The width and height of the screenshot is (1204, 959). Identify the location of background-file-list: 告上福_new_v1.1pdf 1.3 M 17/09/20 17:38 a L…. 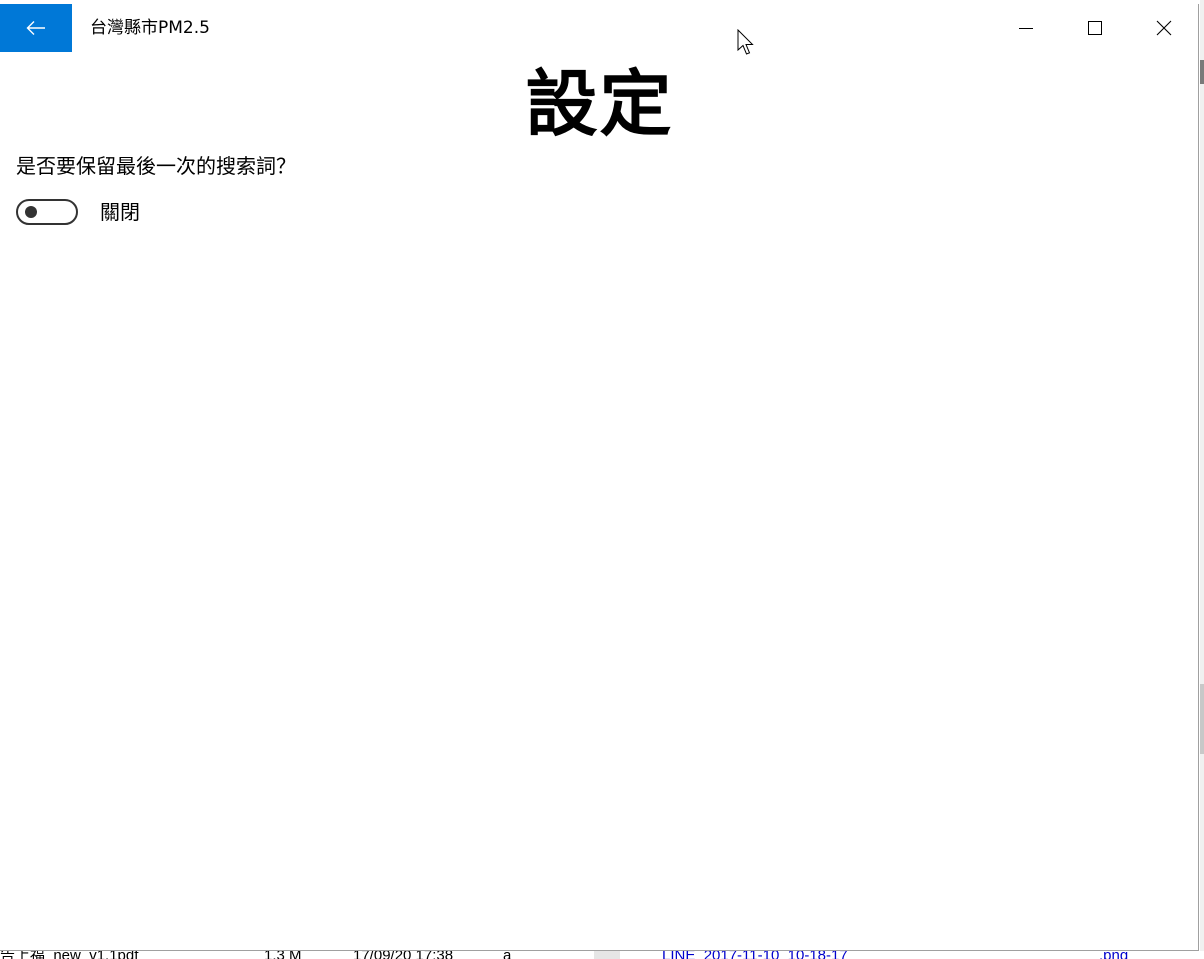
(602, 955).